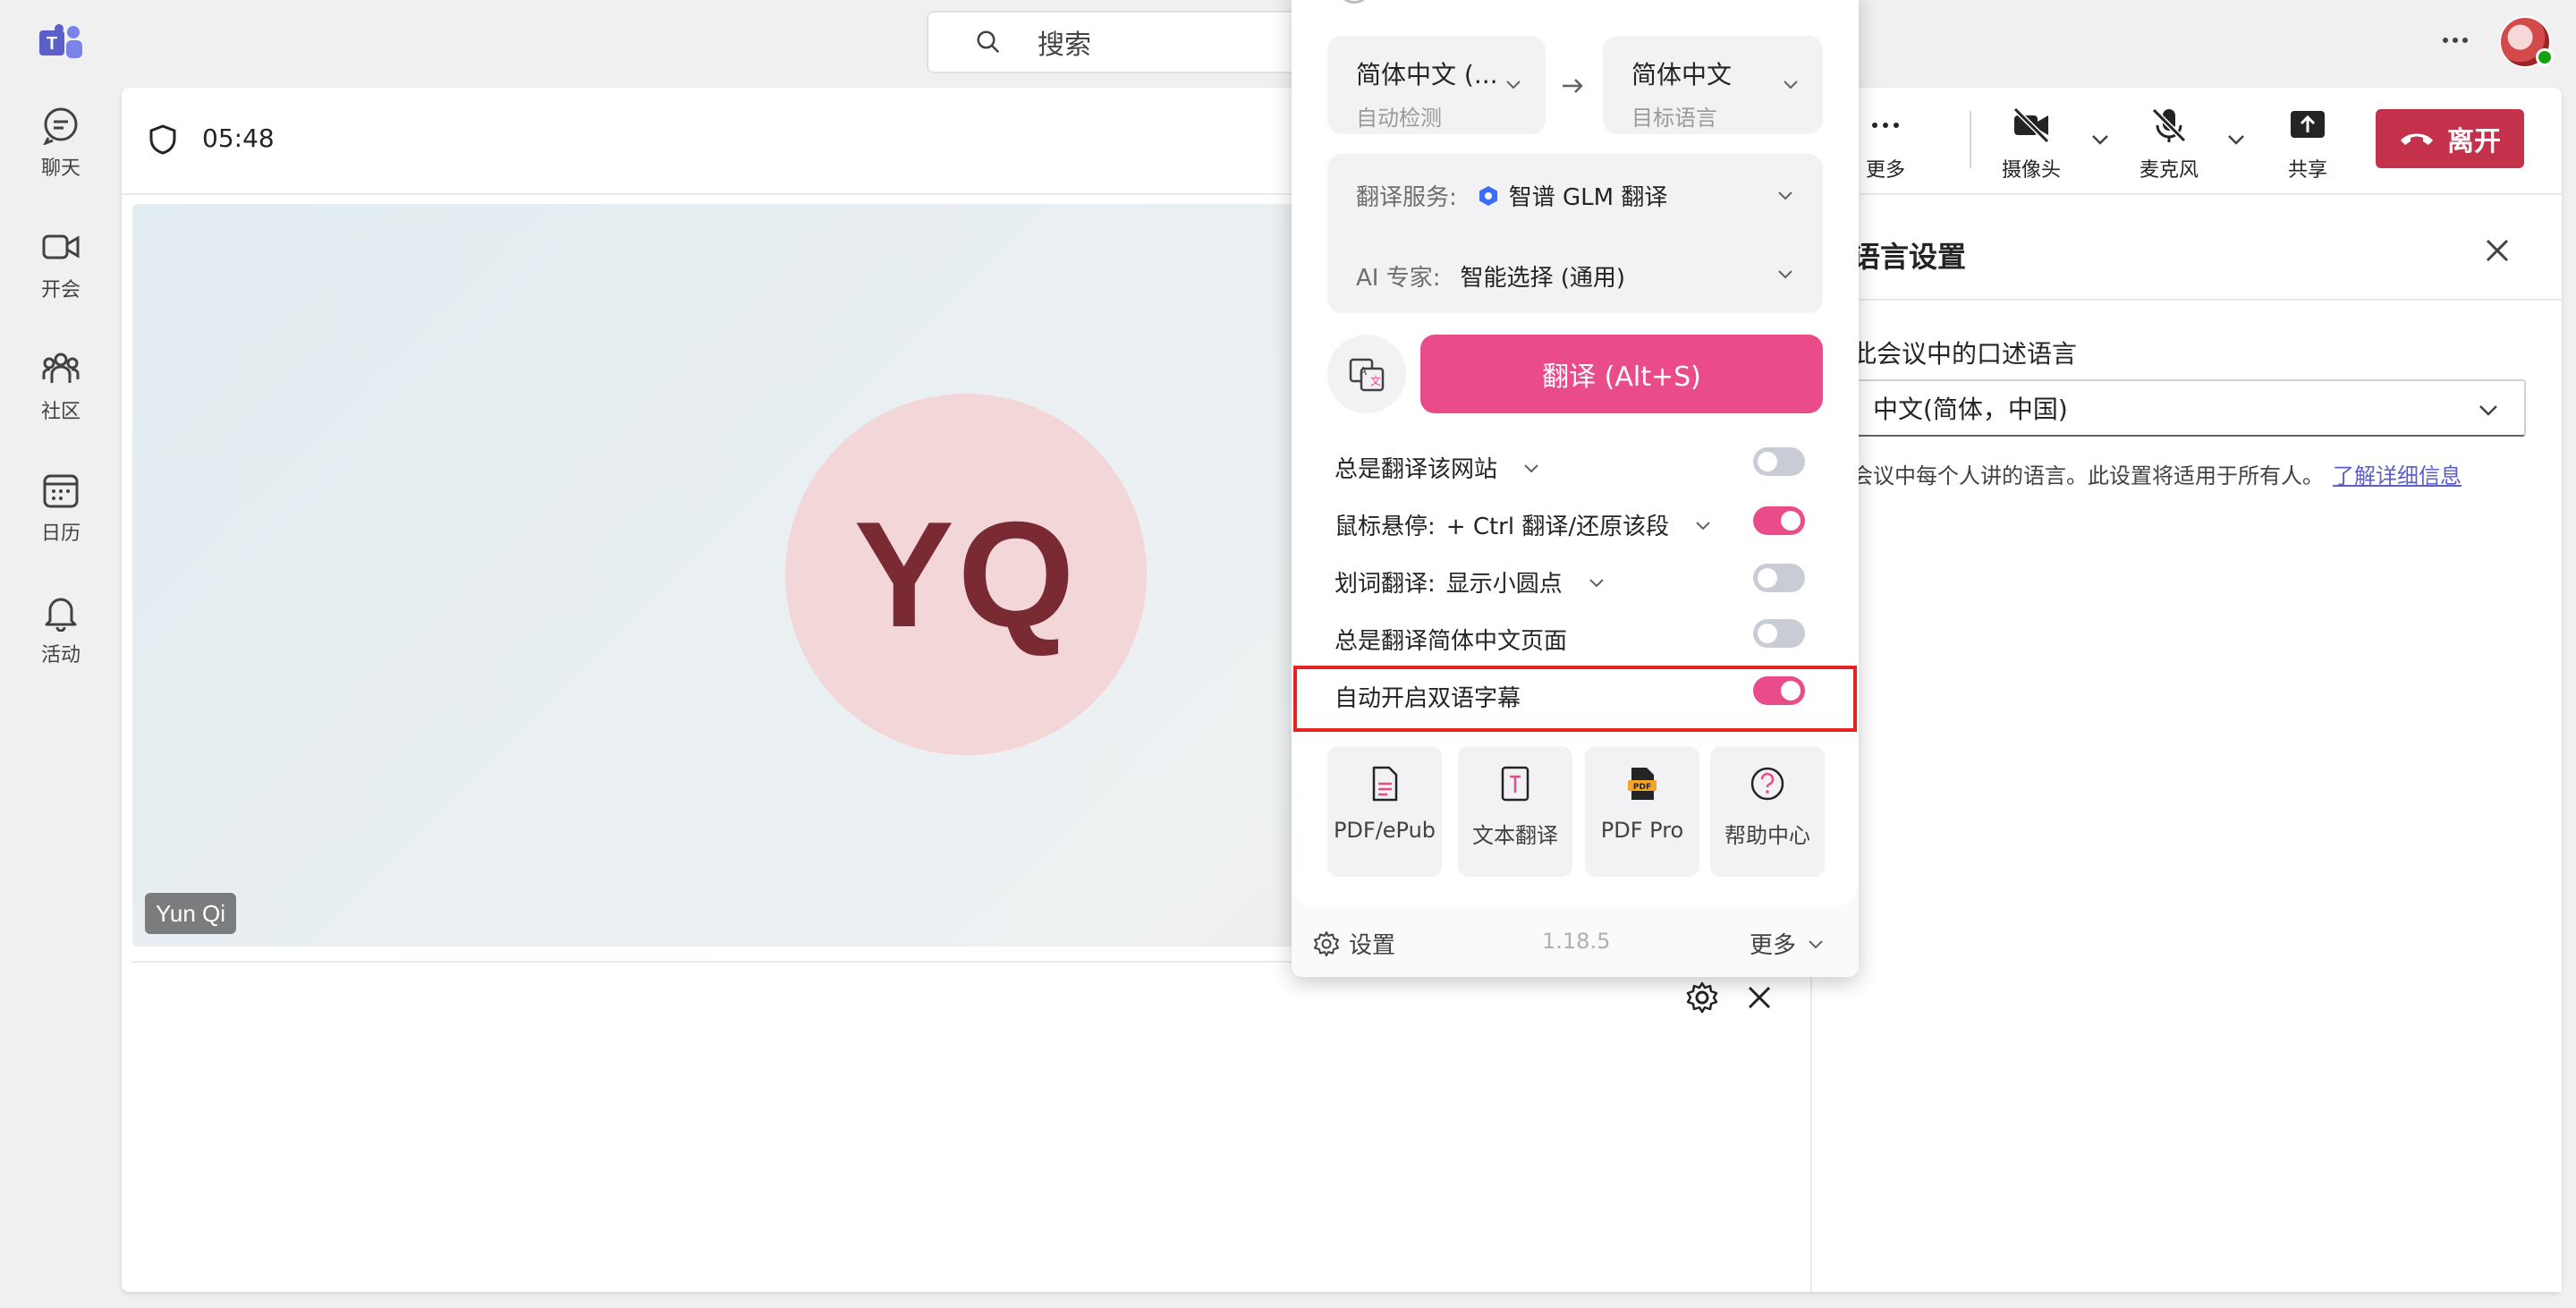  I want to click on microphone-label: 麦克风, so click(2169, 170).